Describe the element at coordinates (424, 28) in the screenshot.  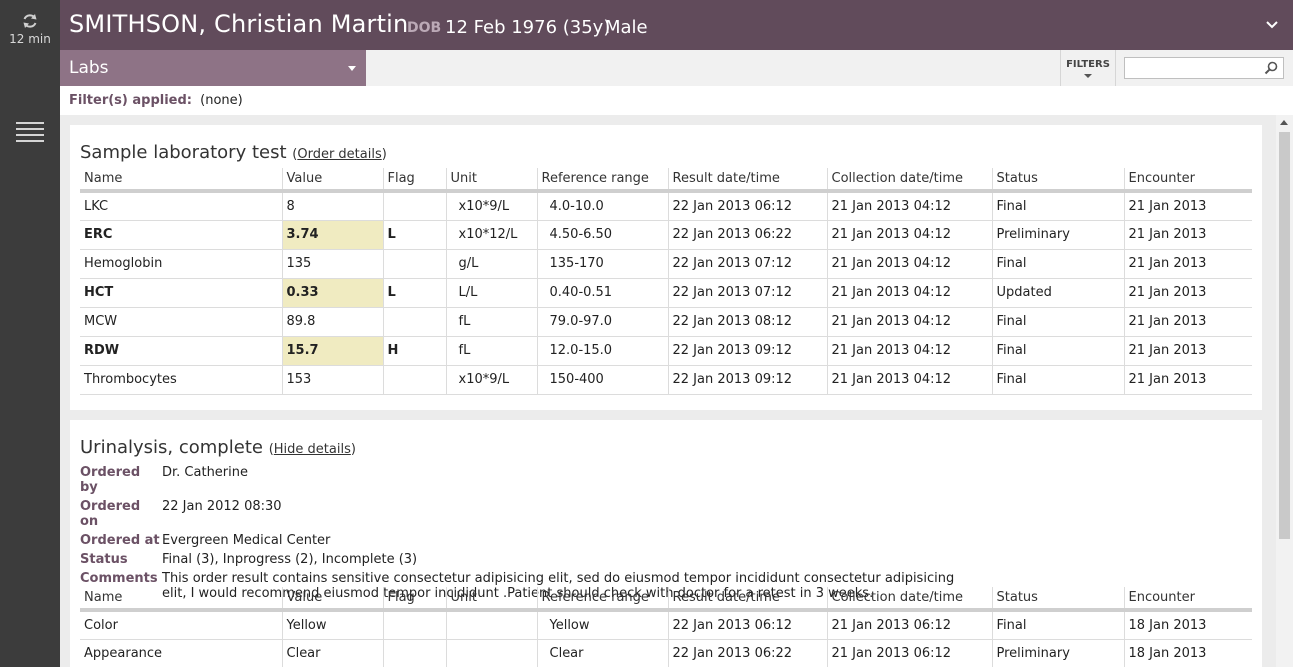
I see `dob-label: DOB` at that location.